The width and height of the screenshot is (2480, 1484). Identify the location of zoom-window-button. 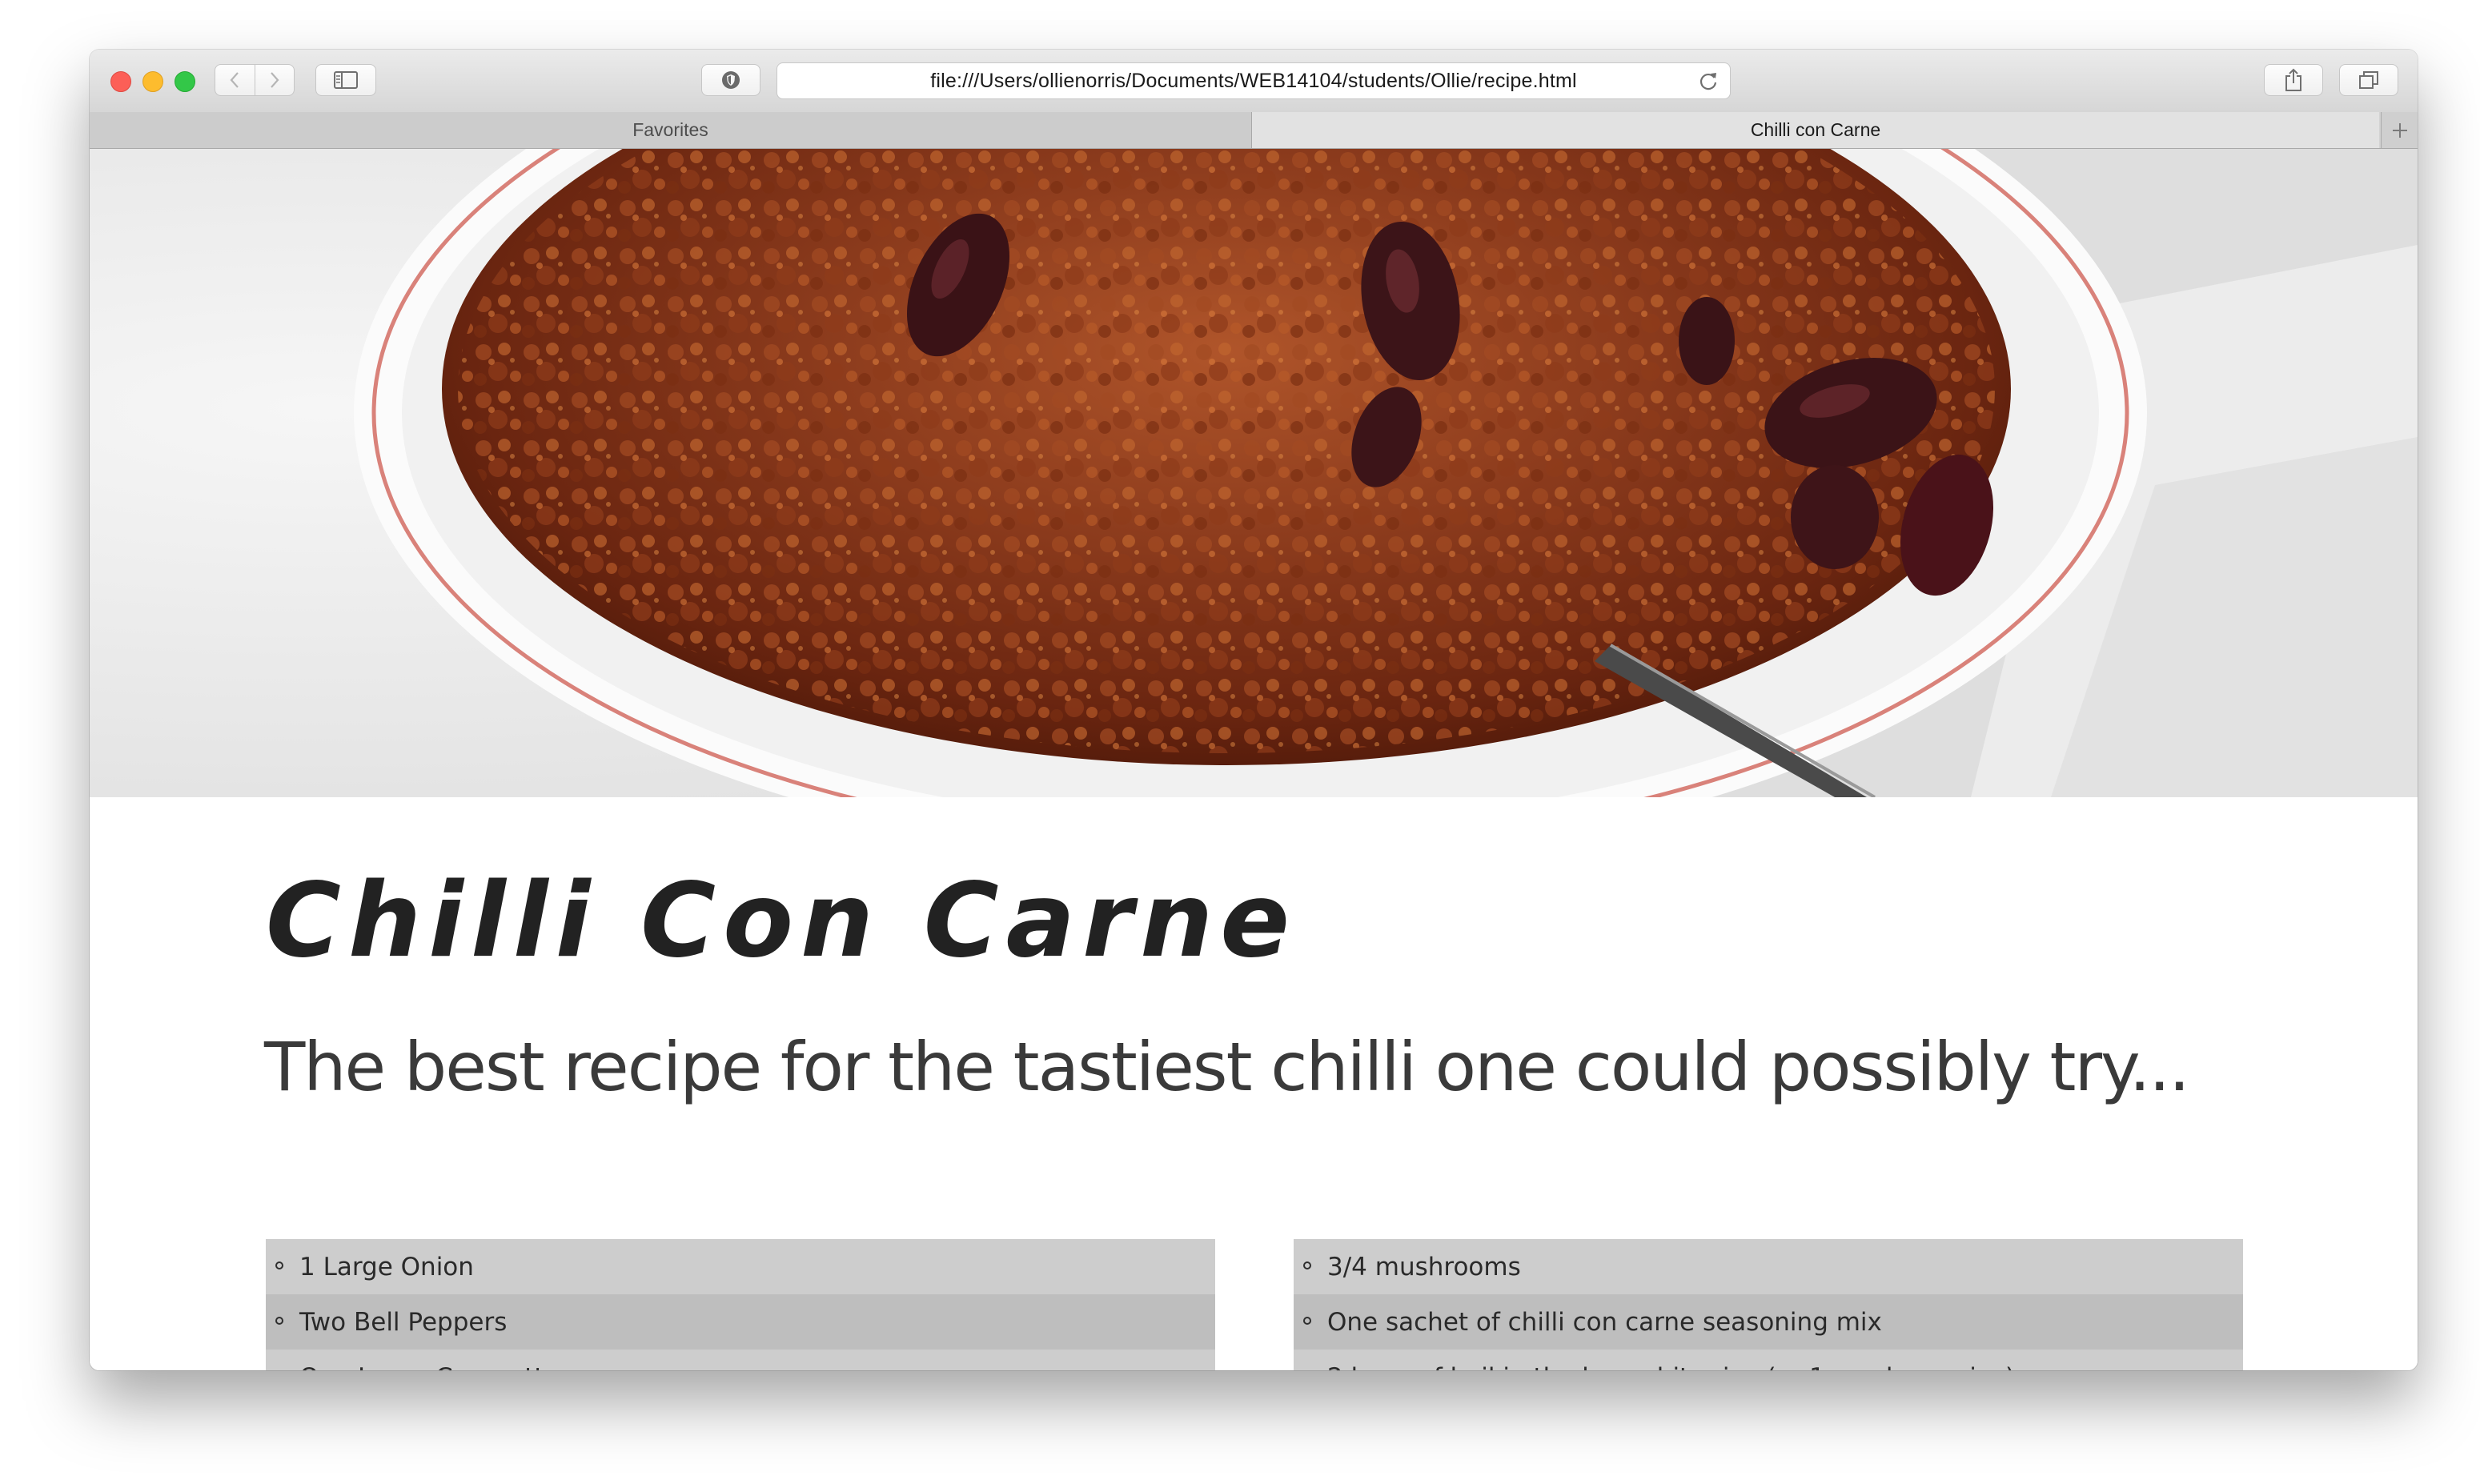
(185, 81).